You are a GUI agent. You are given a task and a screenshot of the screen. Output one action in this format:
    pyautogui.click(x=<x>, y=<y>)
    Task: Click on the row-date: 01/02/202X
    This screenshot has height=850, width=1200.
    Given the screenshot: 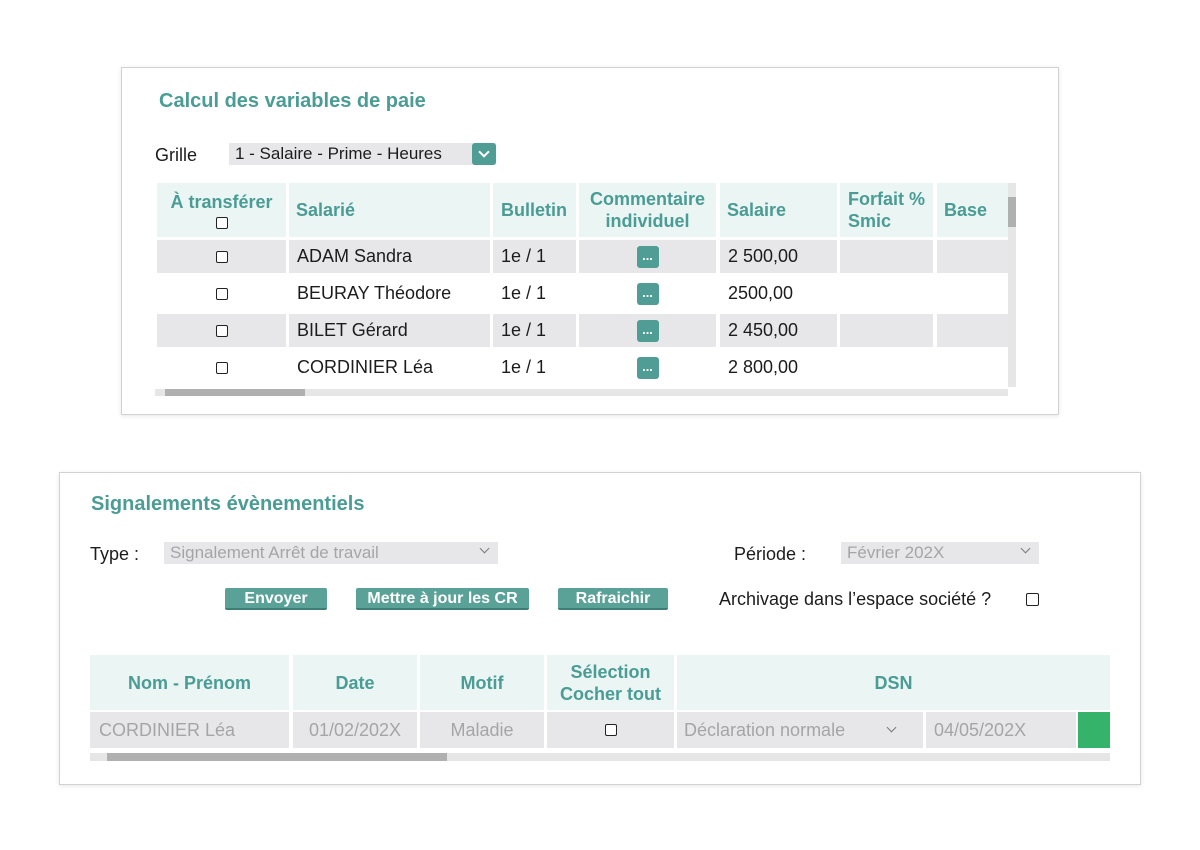 What is the action you would take?
    pyautogui.click(x=355, y=730)
    